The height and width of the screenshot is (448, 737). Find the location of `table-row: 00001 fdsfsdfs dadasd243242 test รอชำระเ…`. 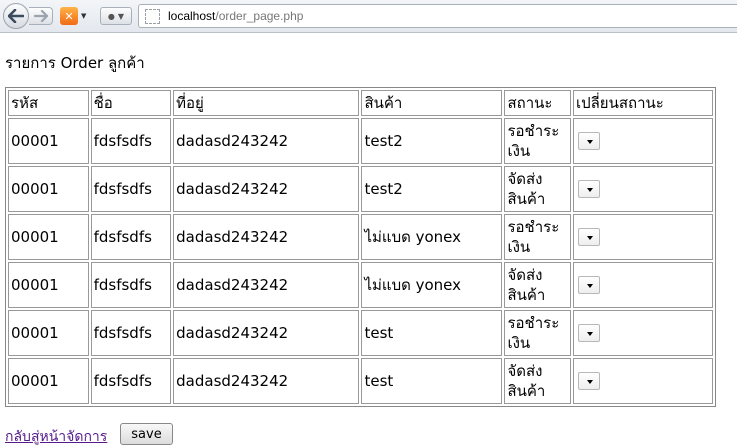

table-row: 00001 fdsfsdfs dadasd243242 test รอชำระเ… is located at coordinates (360, 333).